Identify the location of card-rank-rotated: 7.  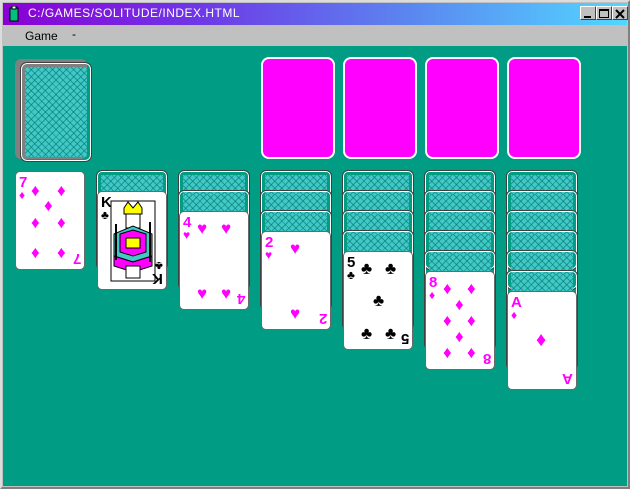
(76, 258).